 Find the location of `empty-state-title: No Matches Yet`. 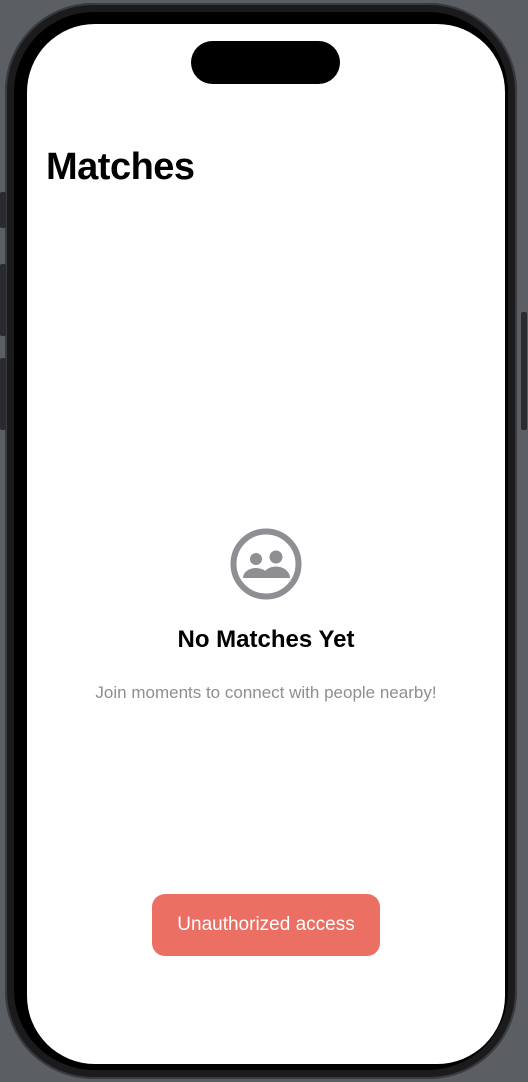

empty-state-title: No Matches Yet is located at coordinates (266, 639).